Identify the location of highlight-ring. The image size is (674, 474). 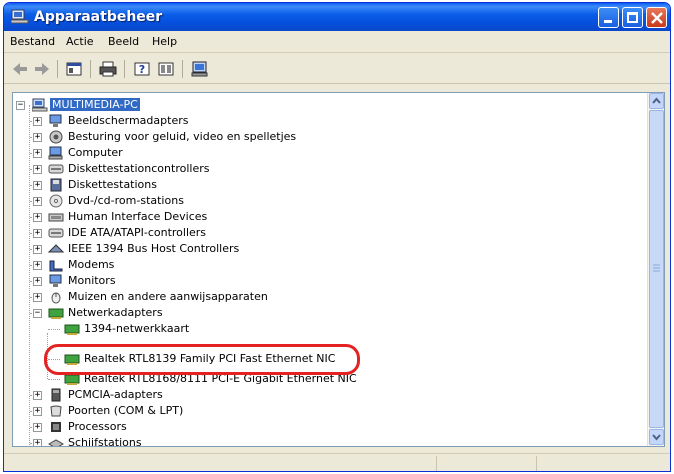
(202, 359).